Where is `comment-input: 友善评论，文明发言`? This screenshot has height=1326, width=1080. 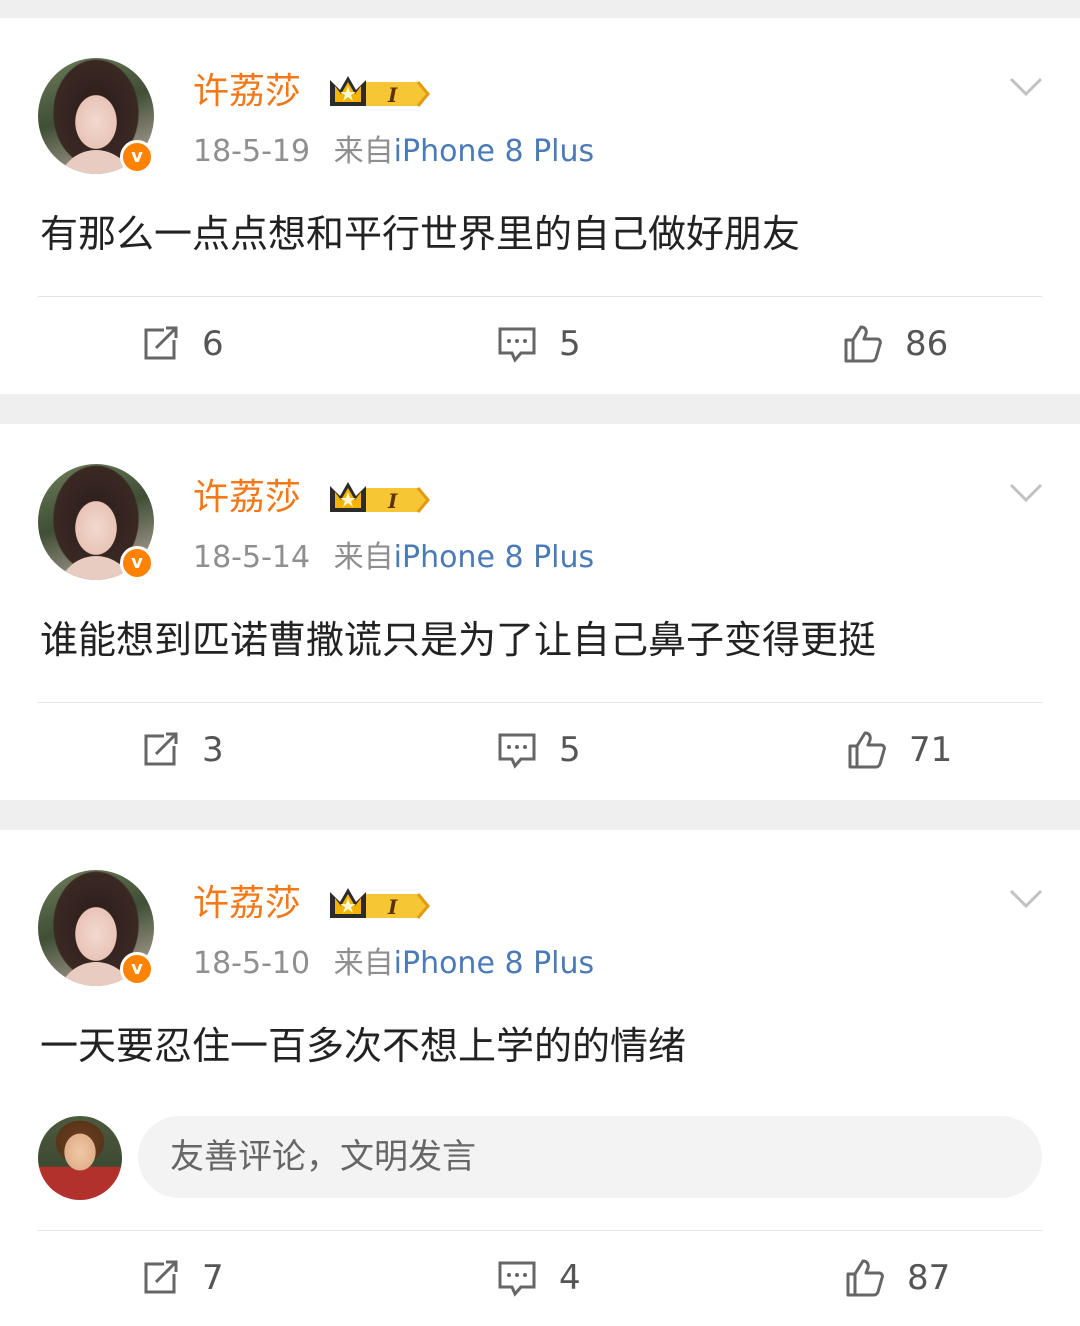 comment-input: 友善评论，文明发言 is located at coordinates (590, 1157).